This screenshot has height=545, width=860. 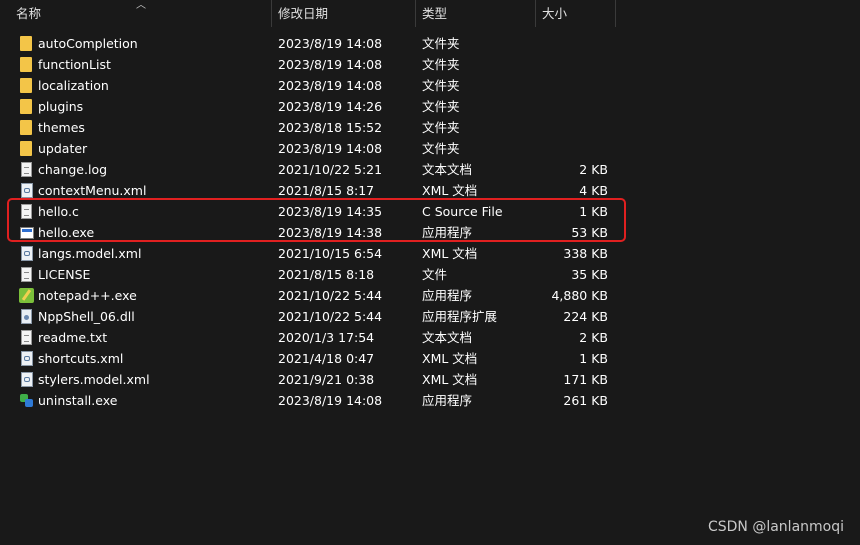 I want to click on file-row-updater: updater 2023/8/19 14:08 文件夹, so click(x=430, y=148).